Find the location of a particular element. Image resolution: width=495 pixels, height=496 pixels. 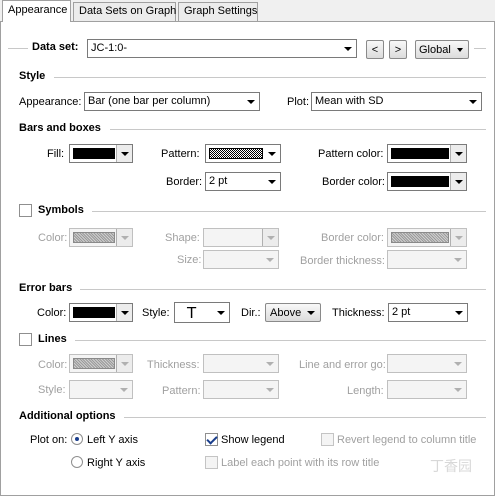

prev-dataset-button: < is located at coordinates (375, 49).